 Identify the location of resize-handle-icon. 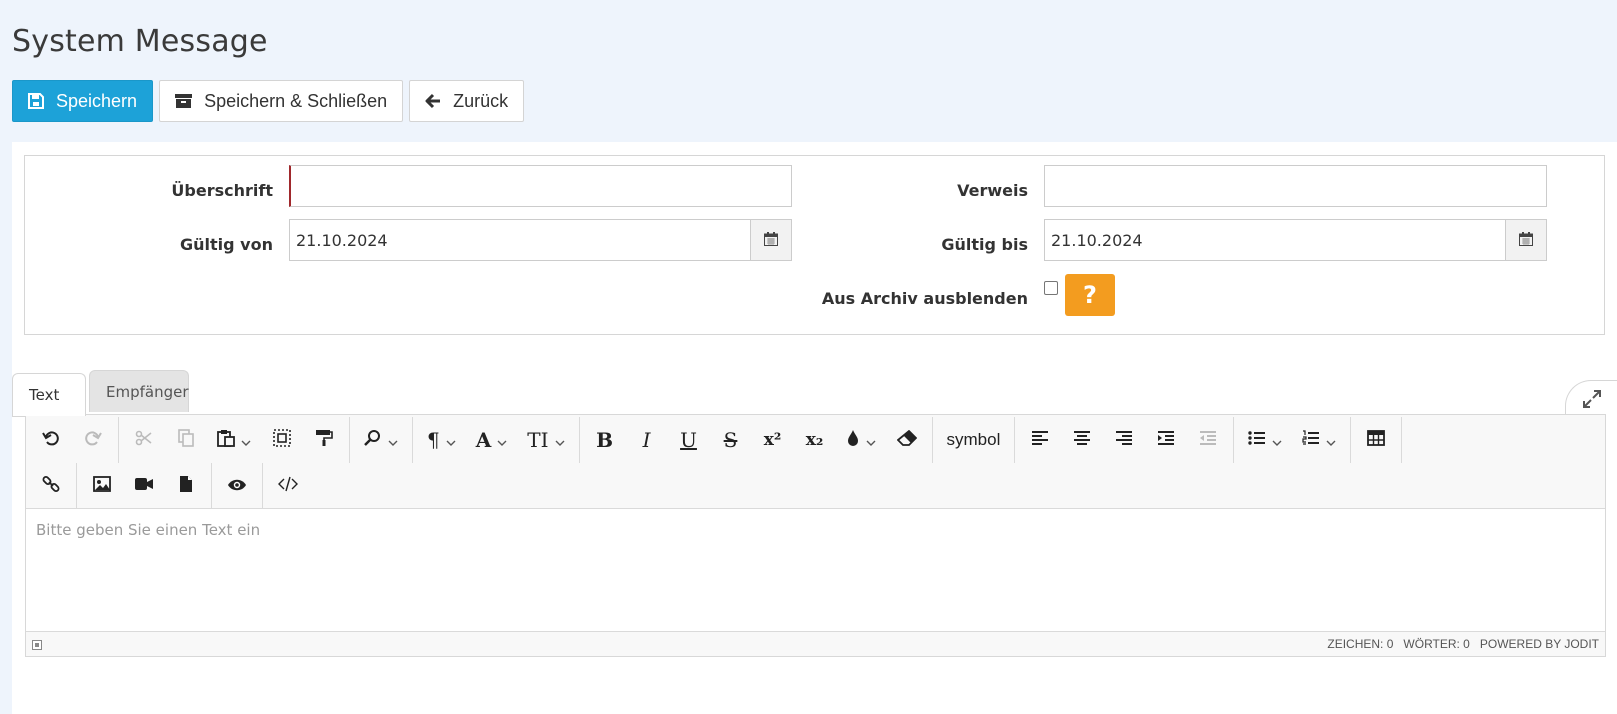
(37, 645).